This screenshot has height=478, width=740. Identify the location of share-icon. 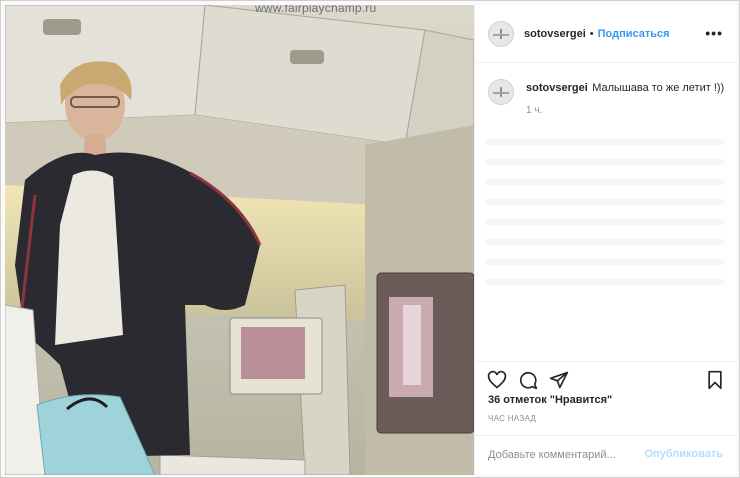
(559, 382).